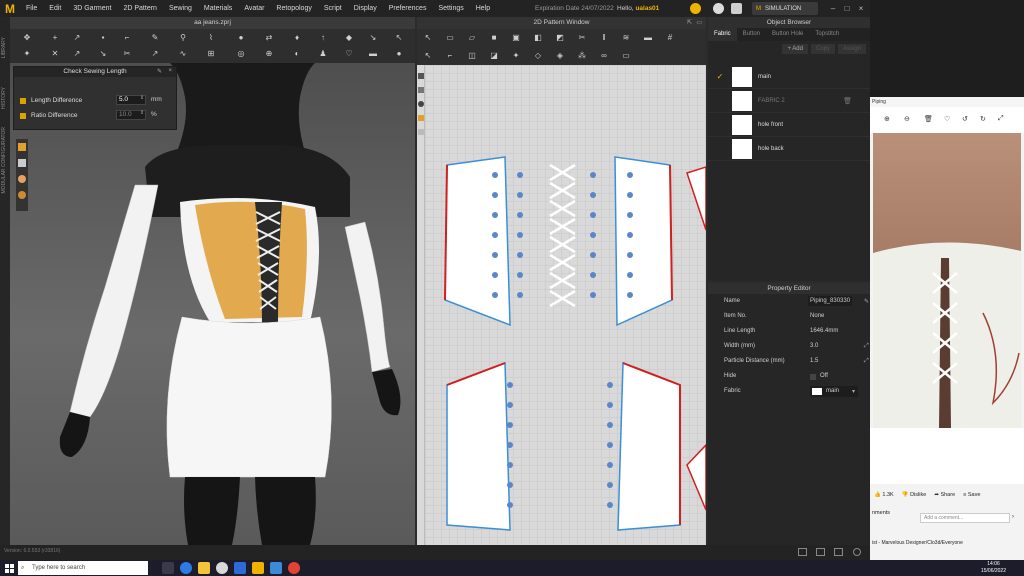 The height and width of the screenshot is (576, 1024). I want to click on menu-materials: Materials, so click(218, 8).